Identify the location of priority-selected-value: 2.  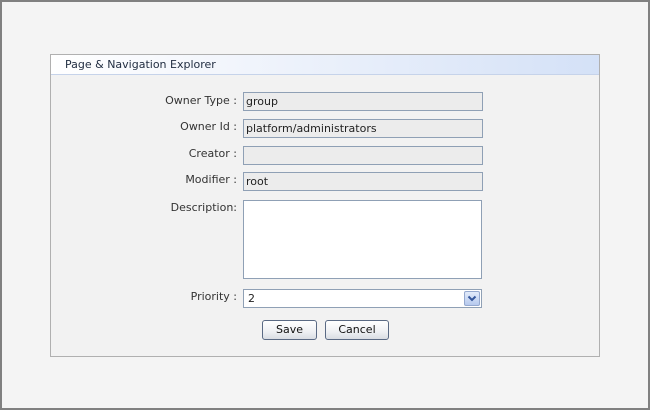
(251, 298).